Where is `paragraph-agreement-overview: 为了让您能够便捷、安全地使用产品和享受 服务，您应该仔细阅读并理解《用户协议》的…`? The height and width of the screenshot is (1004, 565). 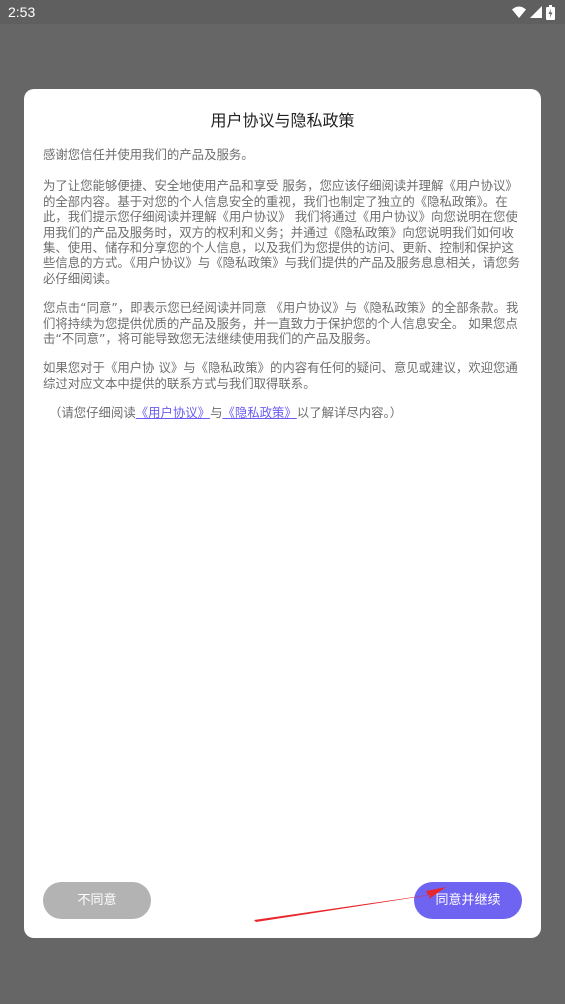
paragraph-agreement-overview: 为了让您能够便捷、安全地使用产品和享受 服务，您应该仔细阅读并理解《用户协议》的… is located at coordinates (282, 232).